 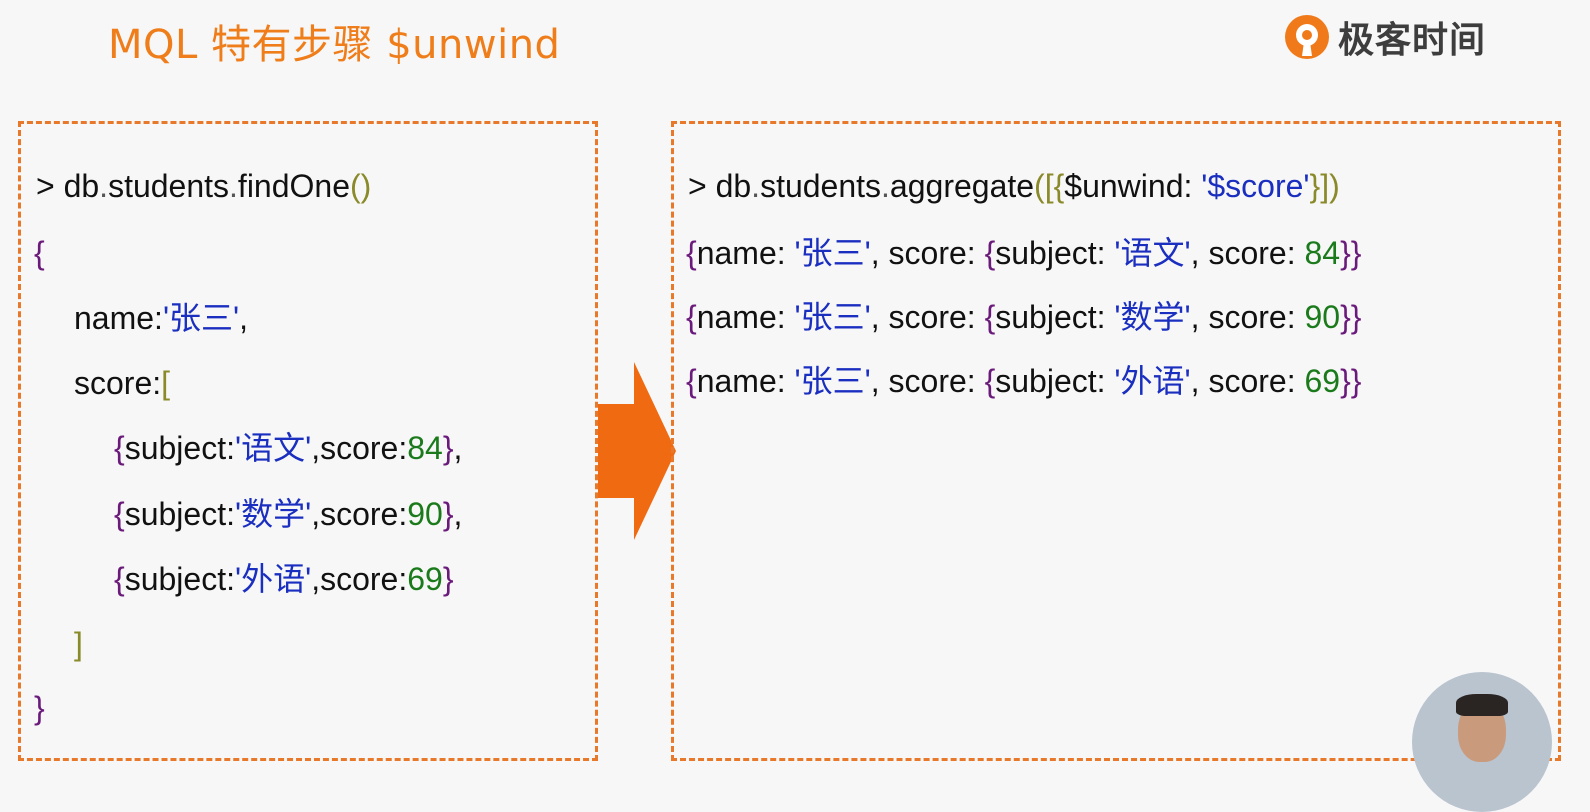 I want to click on presenter-video-avatar, so click(x=1482, y=742).